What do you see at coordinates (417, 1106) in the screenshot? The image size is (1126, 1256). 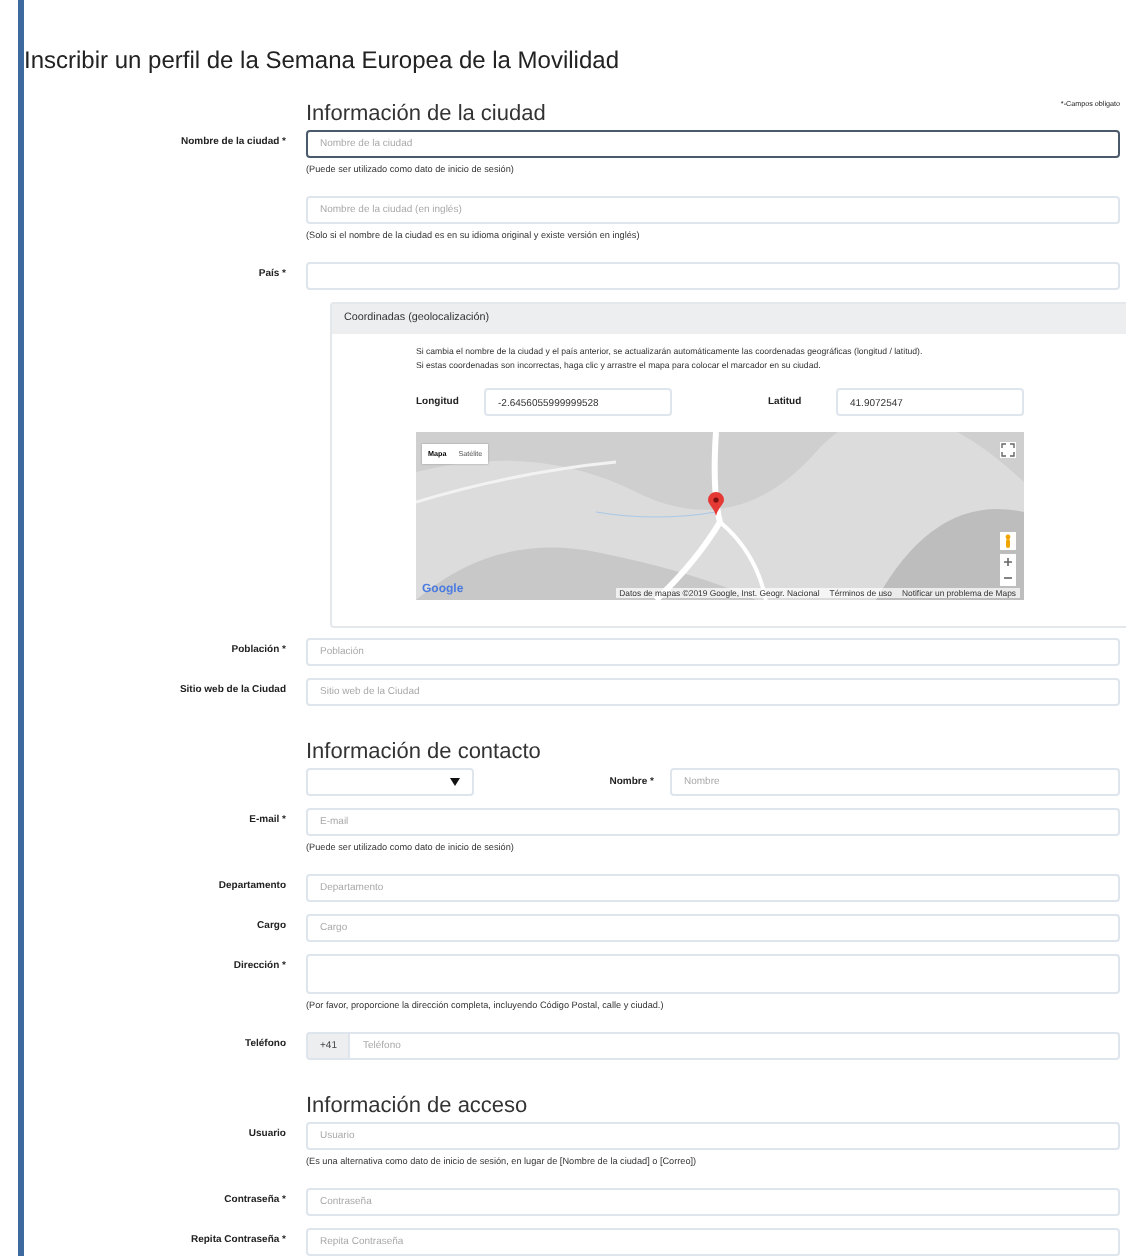 I see `section-heading: Información de acceso` at bounding box center [417, 1106].